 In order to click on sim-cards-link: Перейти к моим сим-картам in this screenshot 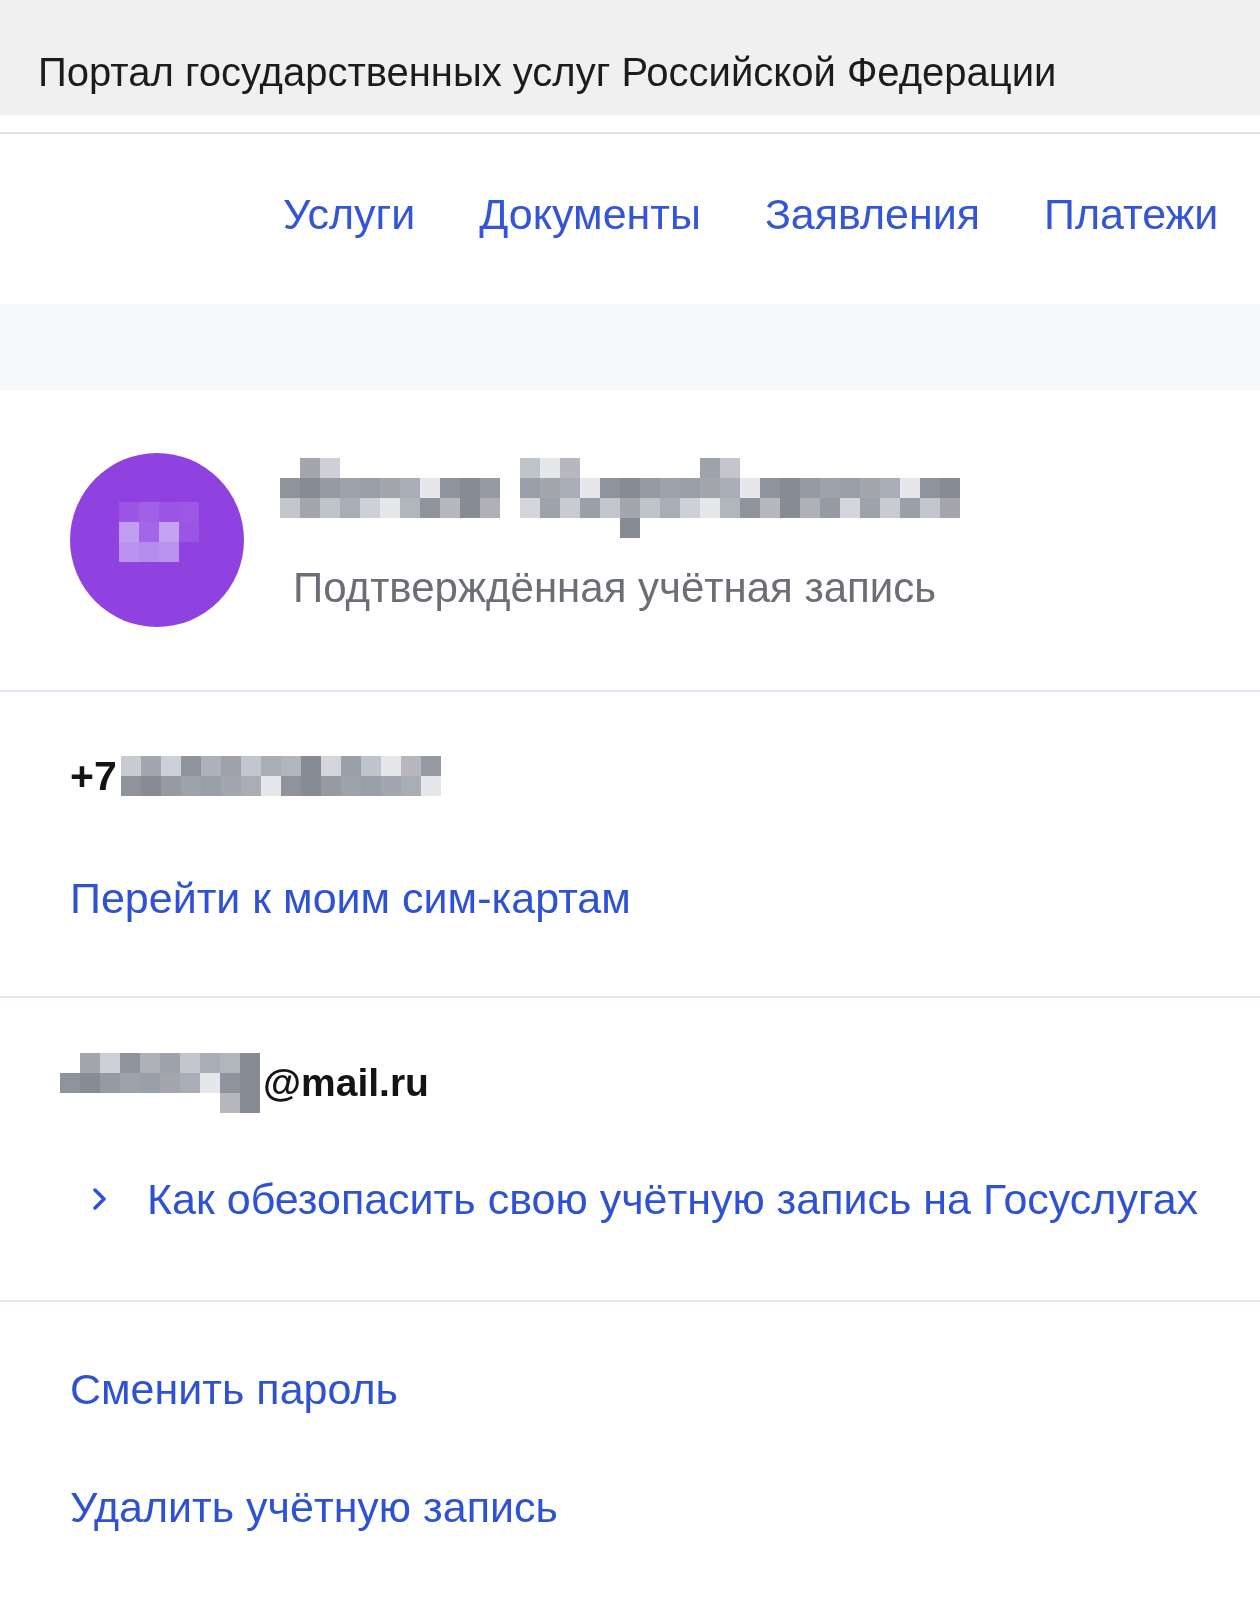, I will do `click(350, 898)`.